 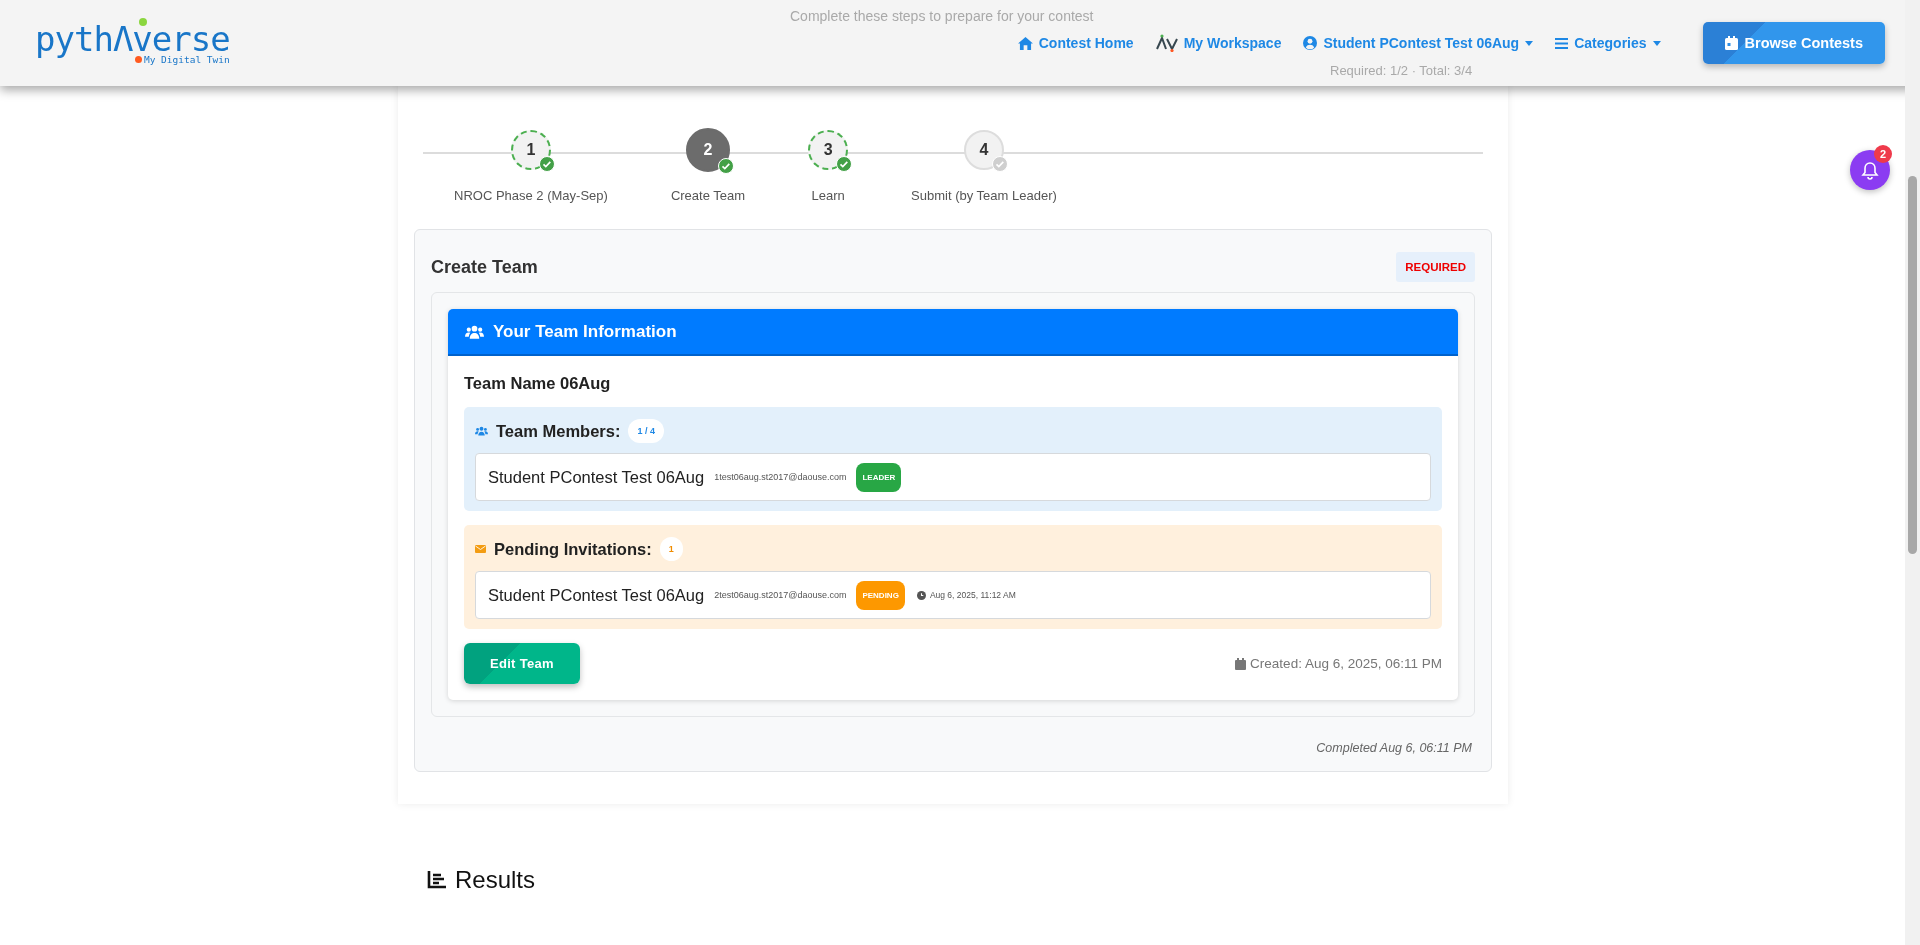 I want to click on notification-count: 2, so click(x=1883, y=154).